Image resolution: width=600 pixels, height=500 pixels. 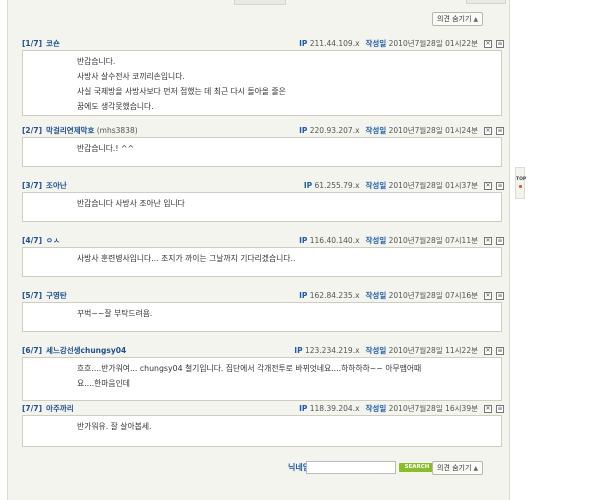 What do you see at coordinates (520, 186) in the screenshot?
I see `top-dot-icon` at bounding box center [520, 186].